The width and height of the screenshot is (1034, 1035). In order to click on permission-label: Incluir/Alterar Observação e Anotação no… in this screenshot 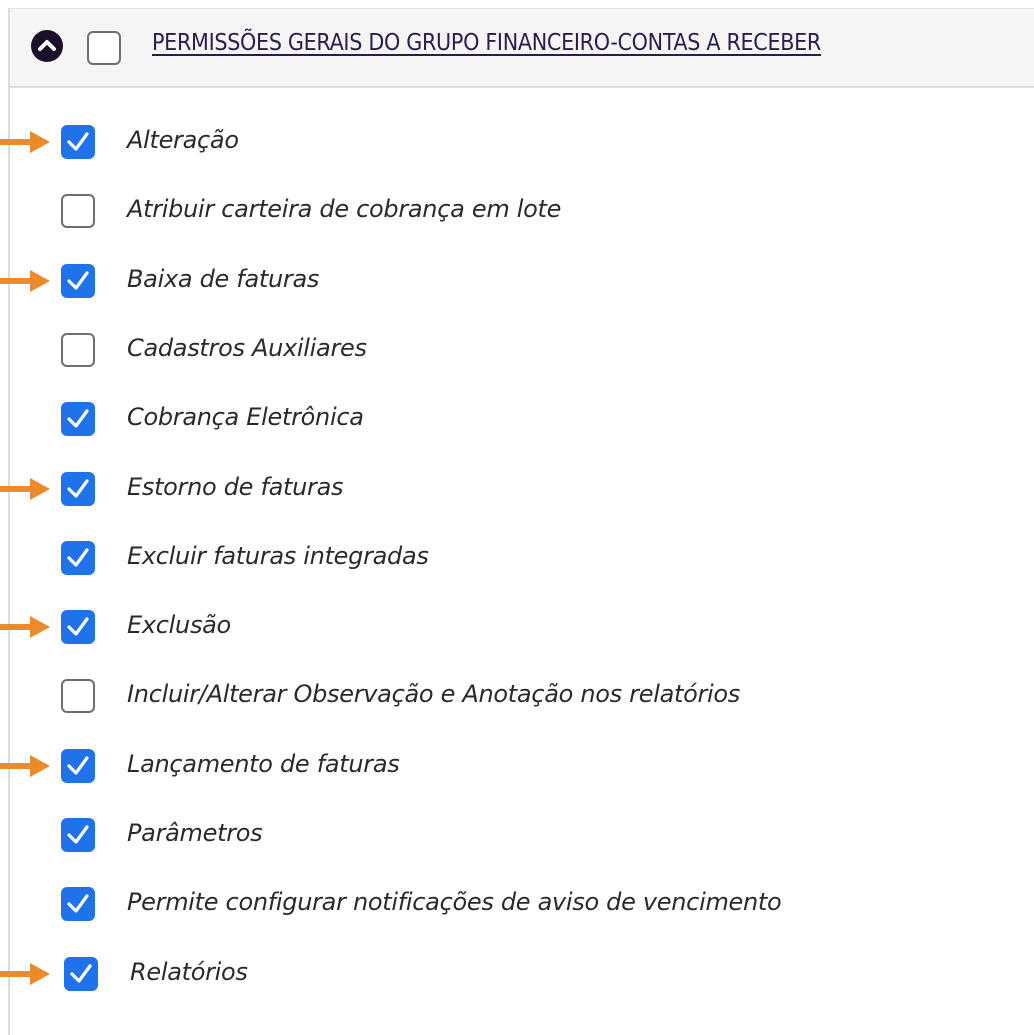, I will do `click(433, 694)`.